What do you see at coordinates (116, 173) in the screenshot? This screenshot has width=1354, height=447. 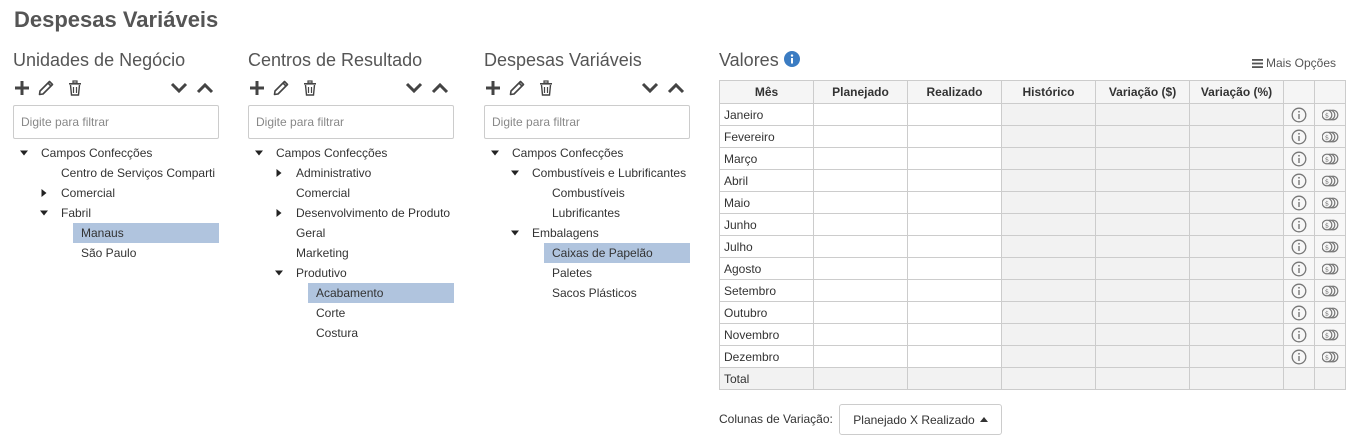 I see `tree-node: Centro de Serviços Comparti` at bounding box center [116, 173].